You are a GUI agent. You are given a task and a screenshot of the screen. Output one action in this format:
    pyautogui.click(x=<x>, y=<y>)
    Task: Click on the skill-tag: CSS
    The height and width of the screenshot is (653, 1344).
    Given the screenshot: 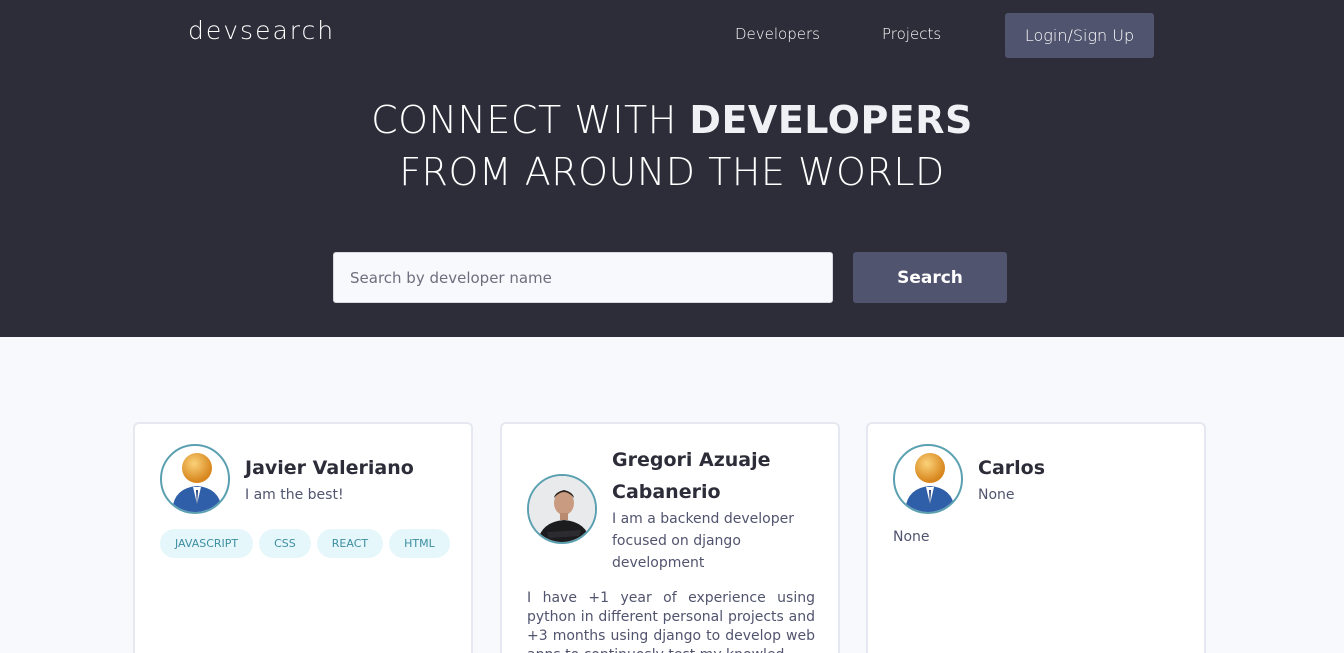 What is the action you would take?
    pyautogui.click(x=285, y=543)
    